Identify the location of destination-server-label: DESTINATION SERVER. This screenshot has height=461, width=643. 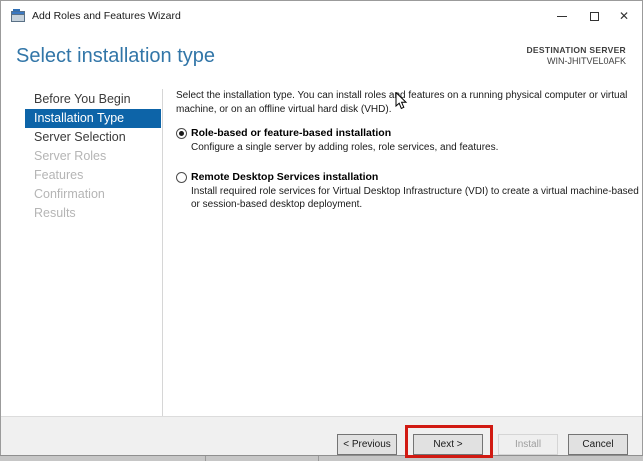
(576, 50).